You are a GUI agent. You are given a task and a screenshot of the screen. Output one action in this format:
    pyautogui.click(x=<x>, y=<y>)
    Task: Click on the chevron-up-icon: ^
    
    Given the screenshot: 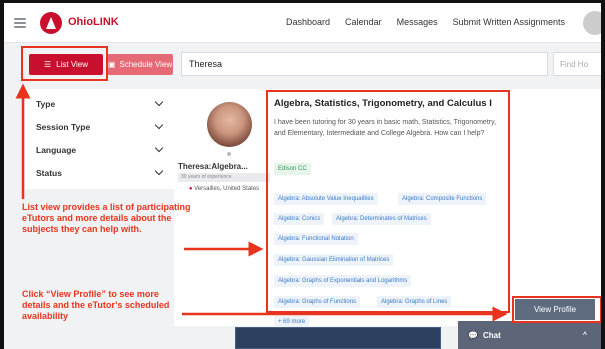 What is the action you would take?
    pyautogui.click(x=584, y=335)
    